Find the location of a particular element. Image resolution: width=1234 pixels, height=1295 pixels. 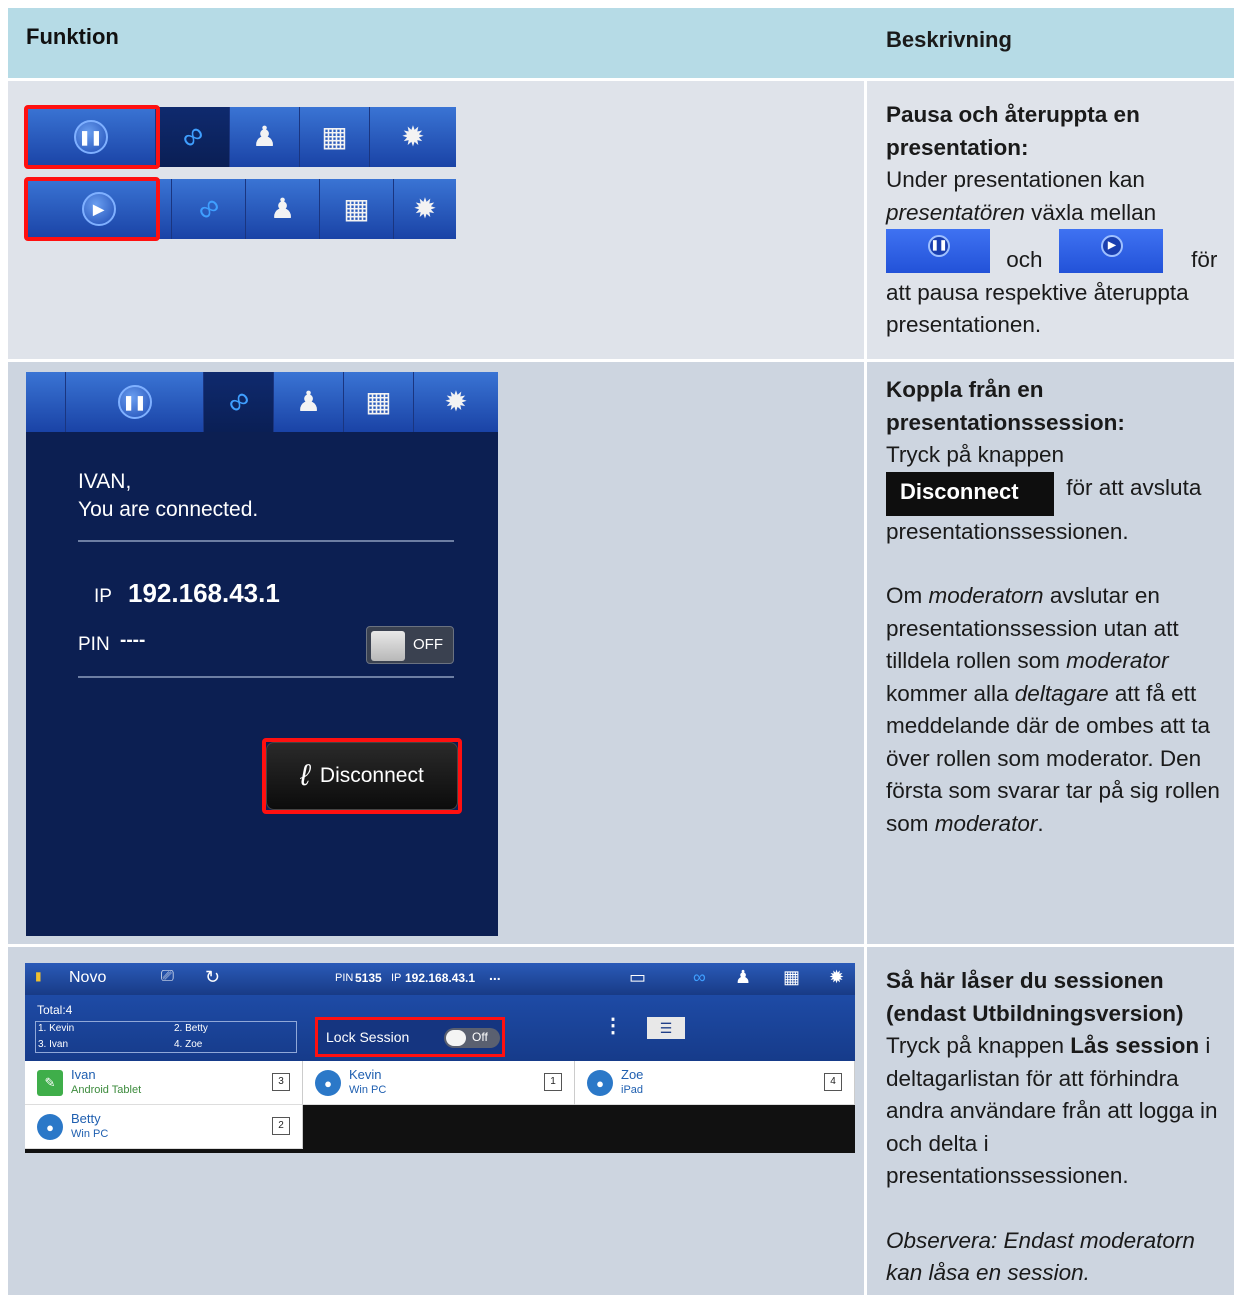

toggle-state: OFF is located at coordinates (428, 644).